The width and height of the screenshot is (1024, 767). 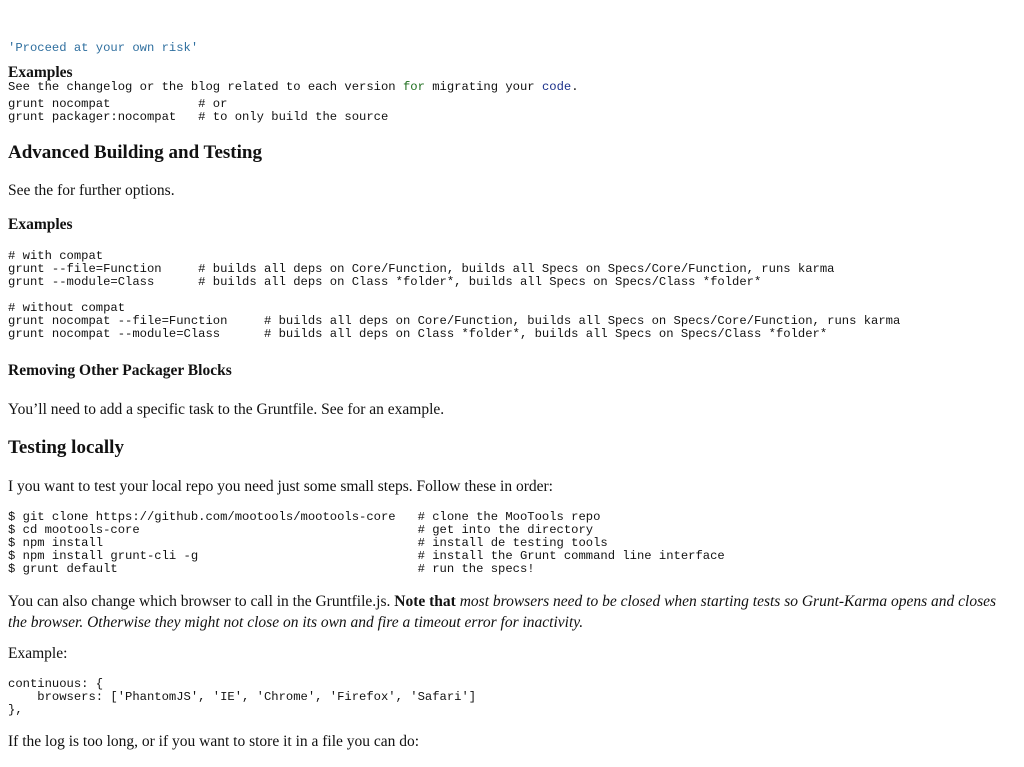 I want to click on examples-heading-2: Examples, so click(x=40, y=224).